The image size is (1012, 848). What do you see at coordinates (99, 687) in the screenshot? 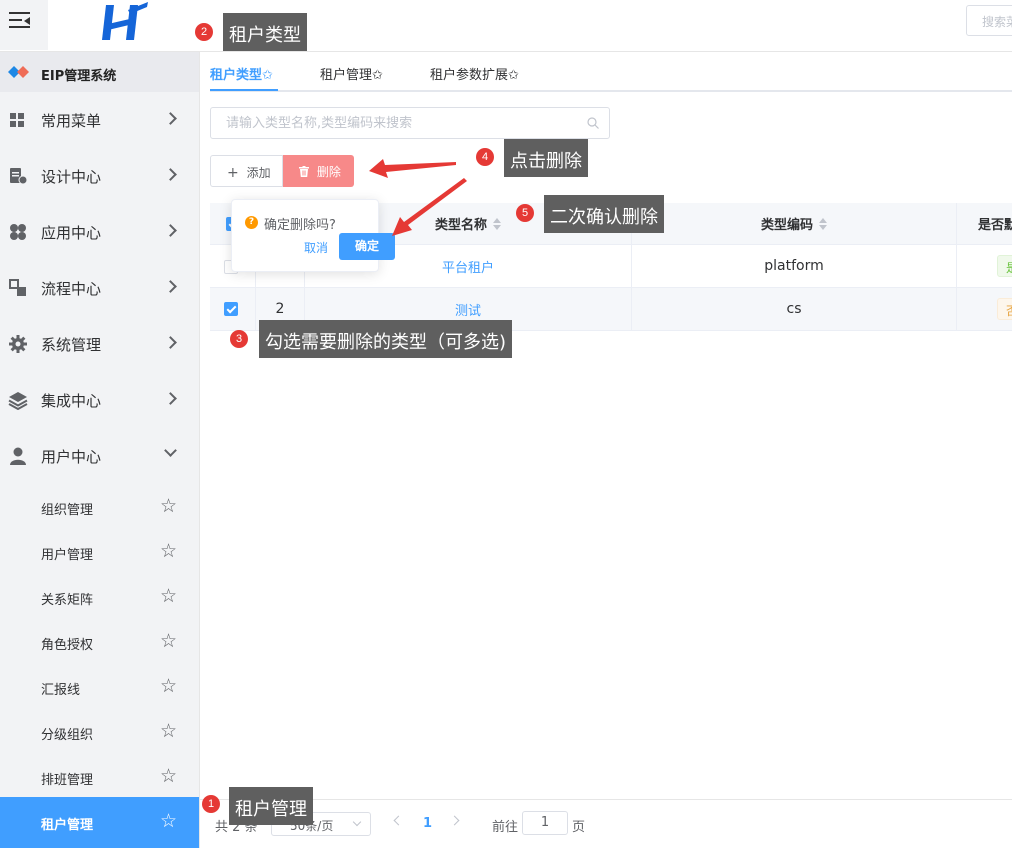
I see `sidebar-item-report-line: 汇报线 ☆` at bounding box center [99, 687].